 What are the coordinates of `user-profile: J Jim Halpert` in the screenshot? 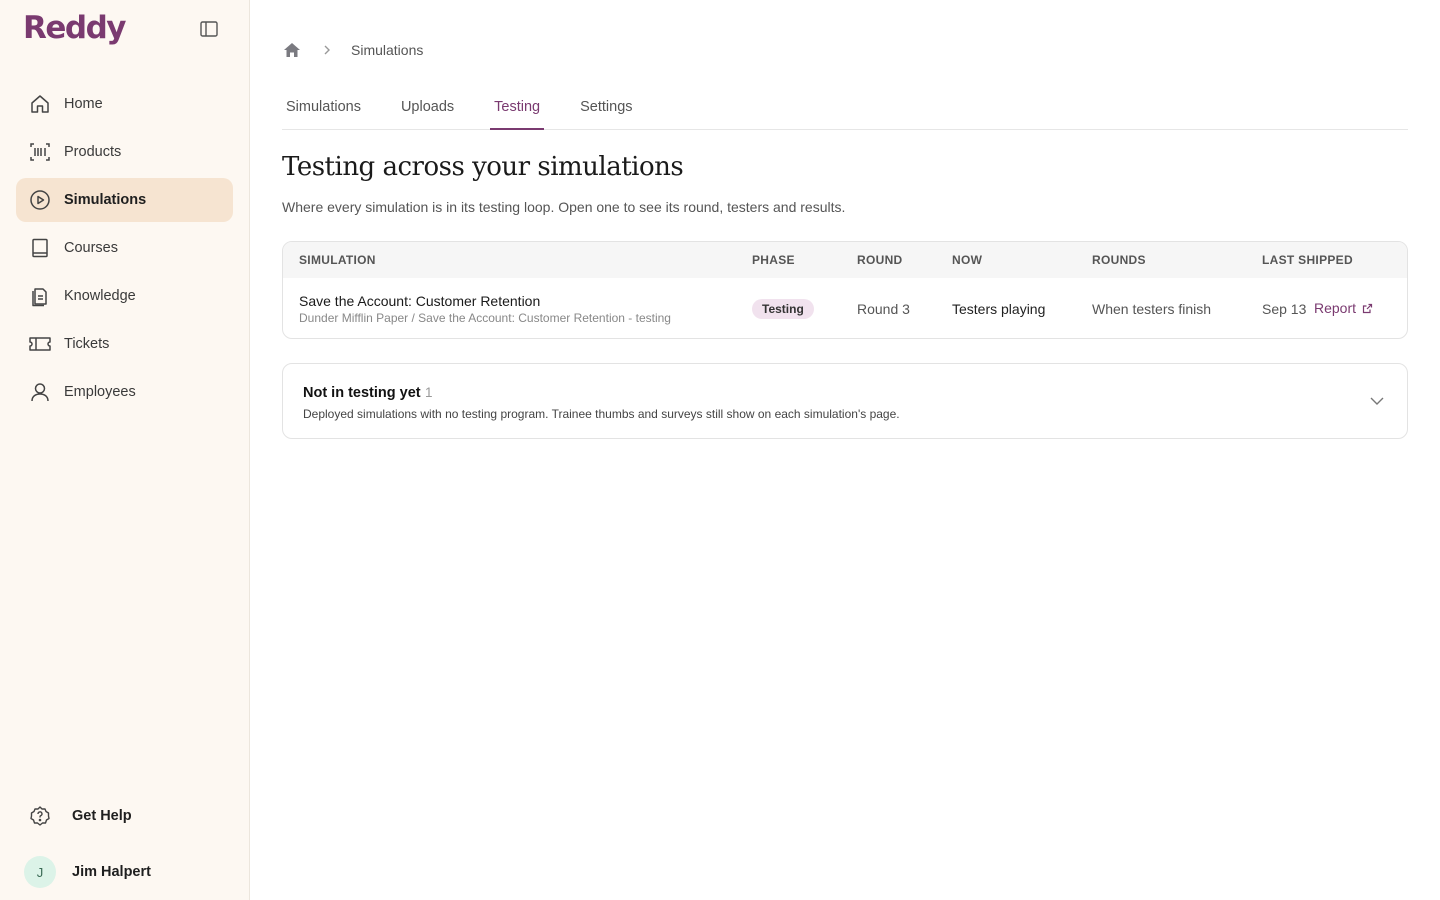 It's located at (87, 872).